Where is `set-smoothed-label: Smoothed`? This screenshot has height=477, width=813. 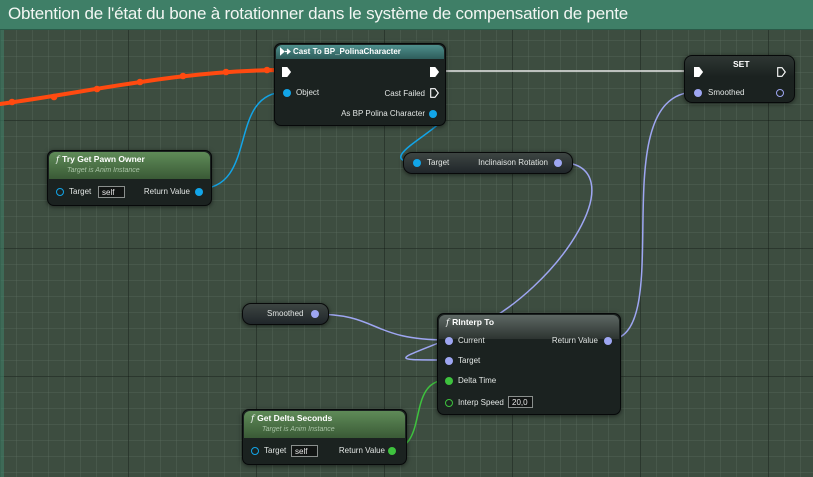
set-smoothed-label: Smoothed is located at coordinates (726, 92).